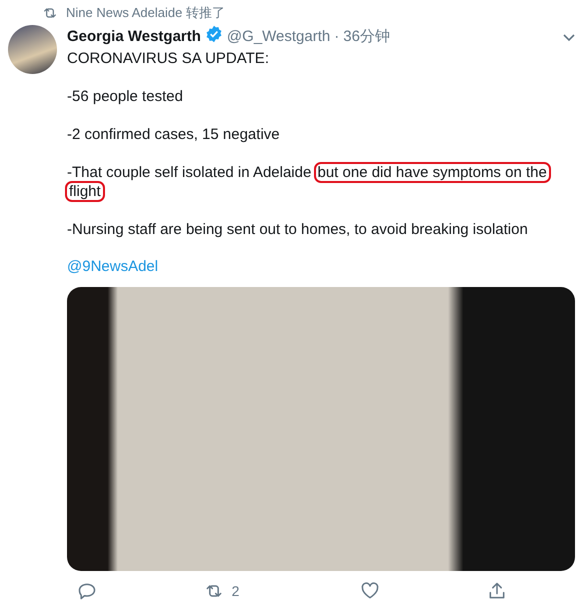 Image resolution: width=586 pixels, height=600 pixels. I want to click on retweet-count: 2, so click(236, 591).